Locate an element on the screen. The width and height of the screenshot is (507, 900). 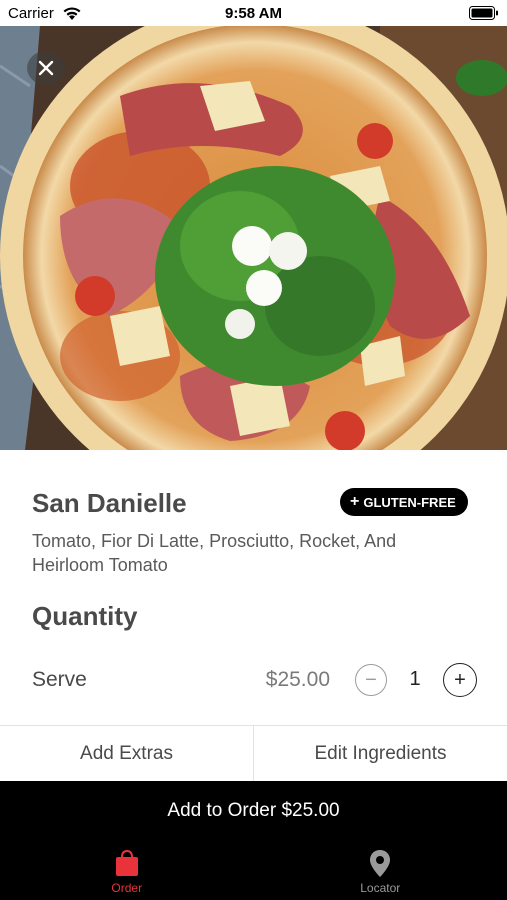
minus-icon: − is located at coordinates (371, 679).